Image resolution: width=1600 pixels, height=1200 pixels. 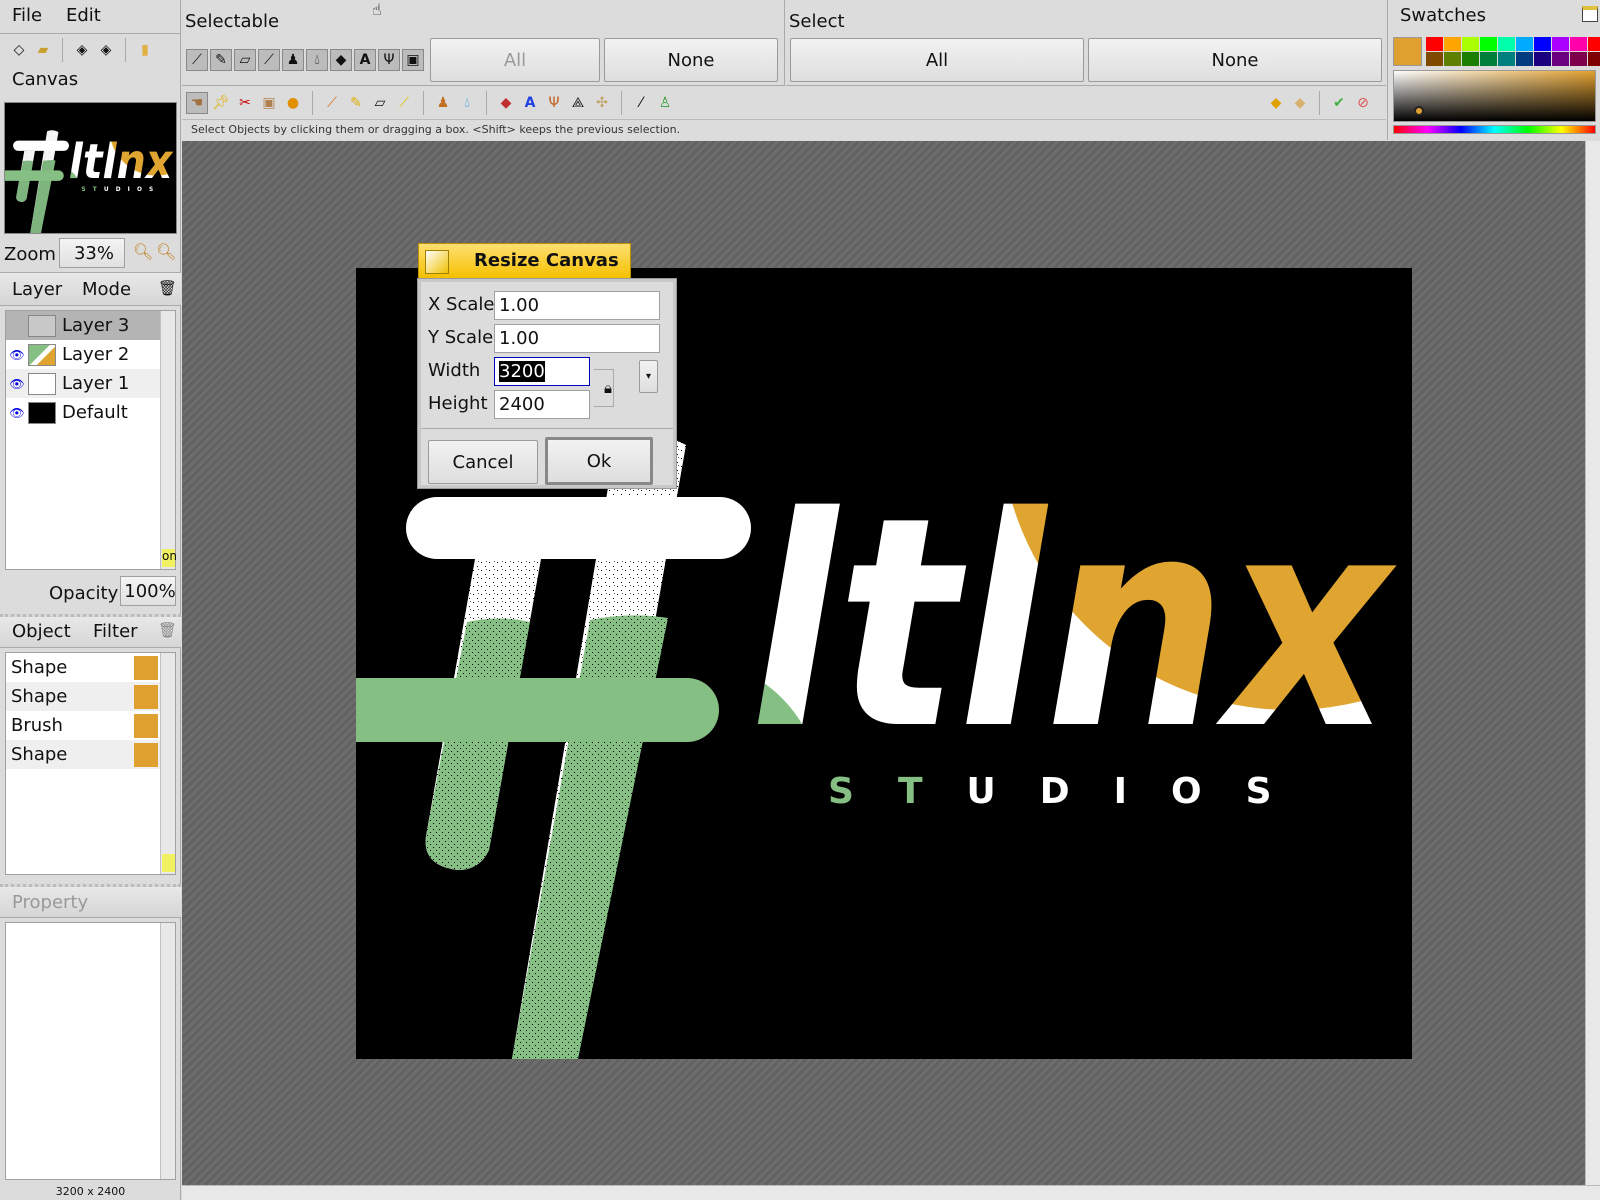 What do you see at coordinates (648, 376) in the screenshot?
I see `units-dropdown: ▾` at bounding box center [648, 376].